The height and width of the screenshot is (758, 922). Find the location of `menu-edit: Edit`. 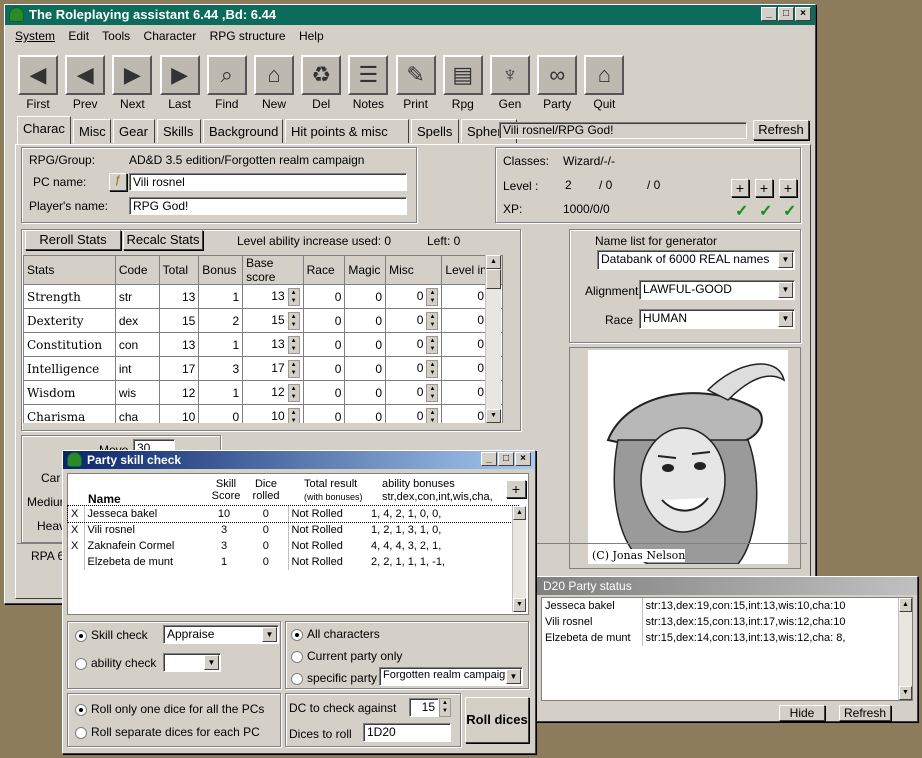

menu-edit: Edit is located at coordinates (78, 36).